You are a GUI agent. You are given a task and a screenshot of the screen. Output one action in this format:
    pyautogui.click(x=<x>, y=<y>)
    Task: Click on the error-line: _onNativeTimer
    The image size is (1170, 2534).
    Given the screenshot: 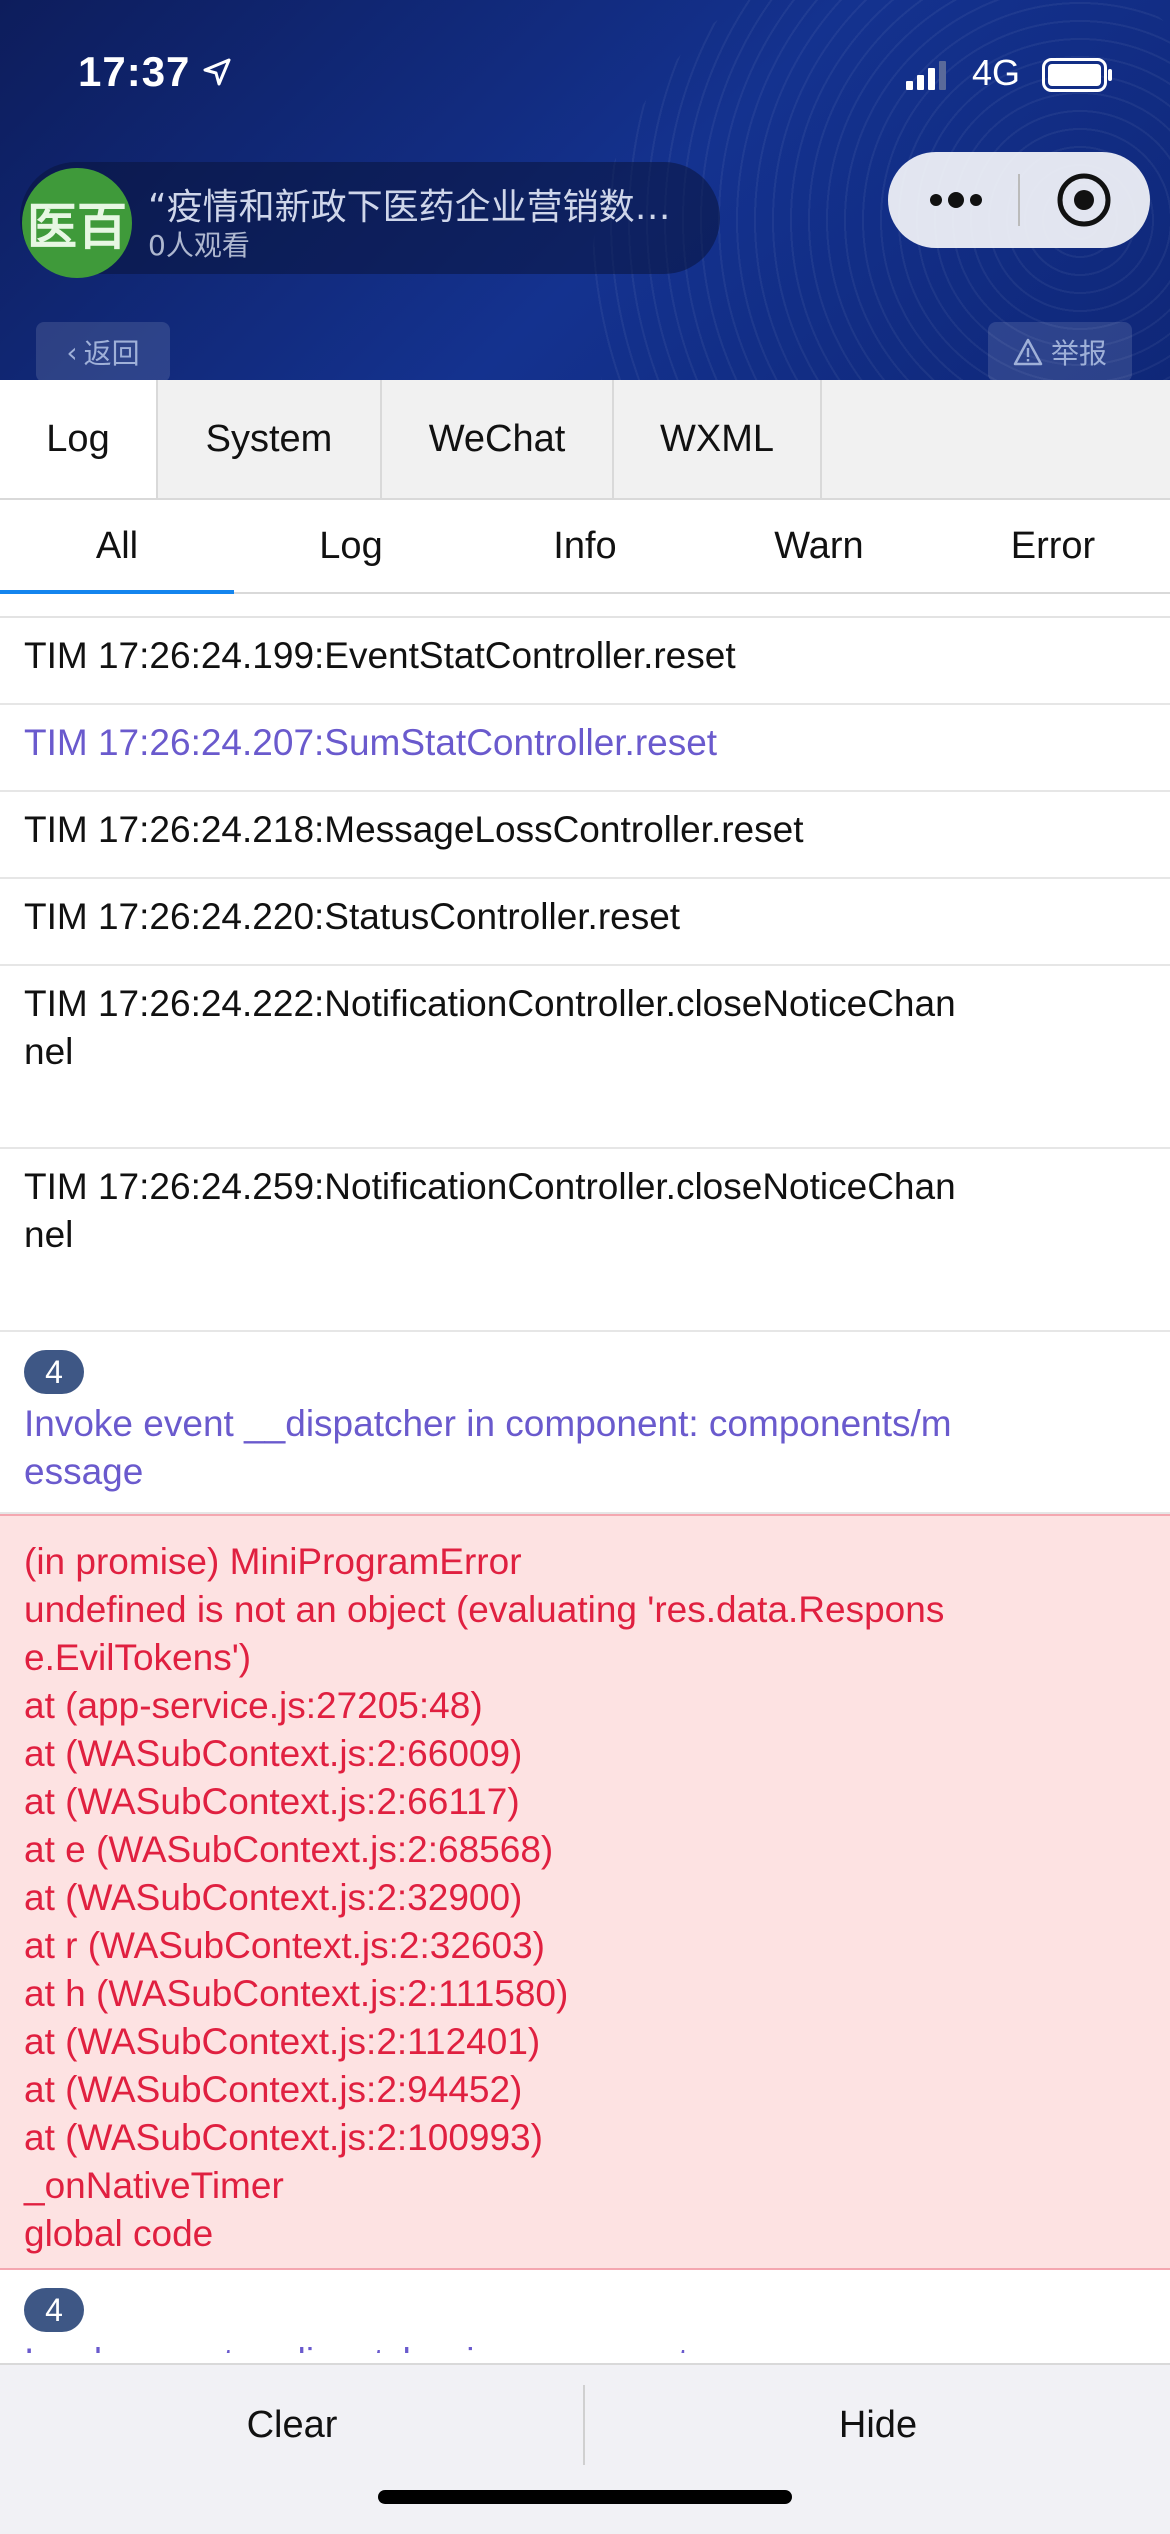 What is the action you would take?
    pyautogui.click(x=154, y=2185)
    